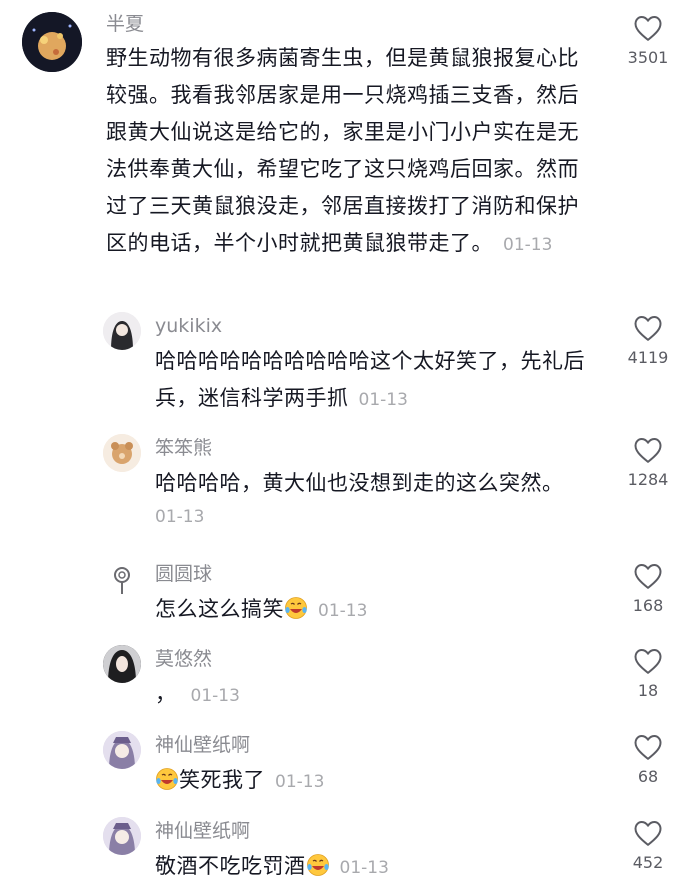  What do you see at coordinates (230, 866) in the screenshot?
I see `comment-body: 敬酒不吃吃罚酒` at bounding box center [230, 866].